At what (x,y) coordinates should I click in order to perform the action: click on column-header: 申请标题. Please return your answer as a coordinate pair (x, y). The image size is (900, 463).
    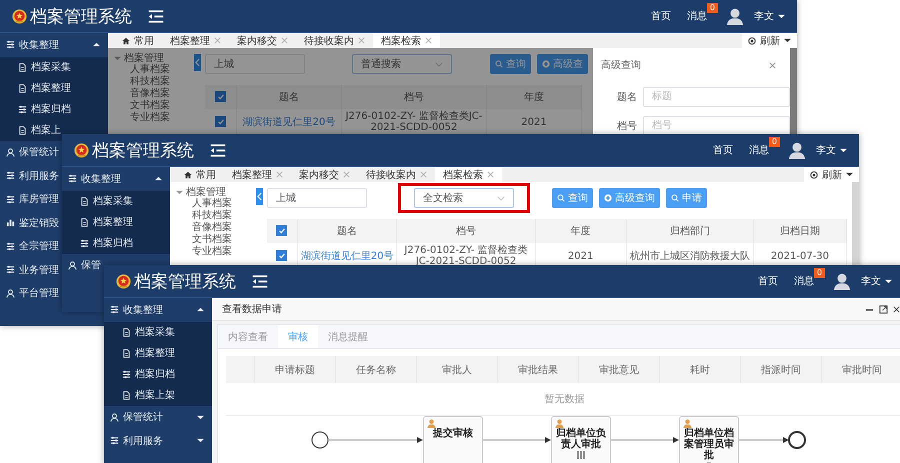
    Looking at the image, I should click on (295, 369).